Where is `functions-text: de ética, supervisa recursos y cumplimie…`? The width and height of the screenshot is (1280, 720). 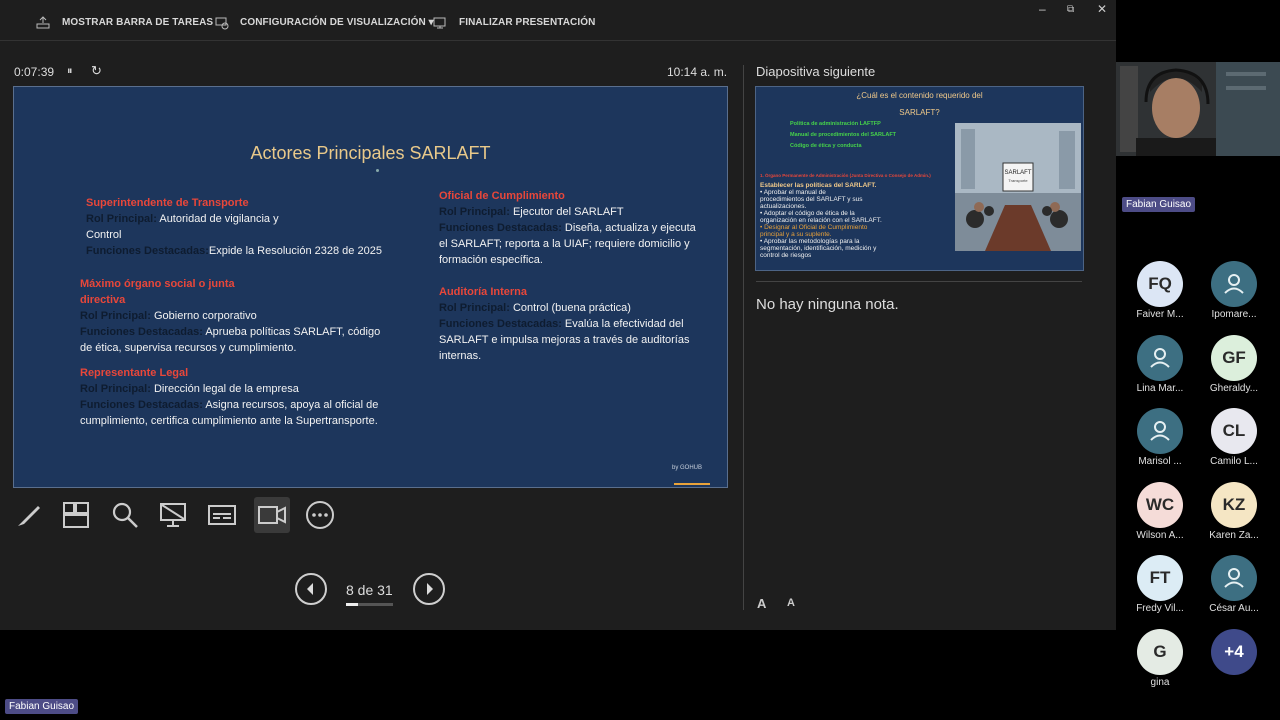 functions-text: de ética, supervisa recursos y cumplimie… is located at coordinates (188, 348).